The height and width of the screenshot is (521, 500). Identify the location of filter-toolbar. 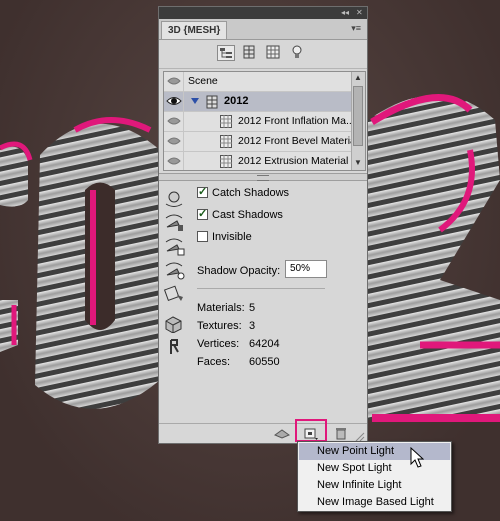
(263, 54).